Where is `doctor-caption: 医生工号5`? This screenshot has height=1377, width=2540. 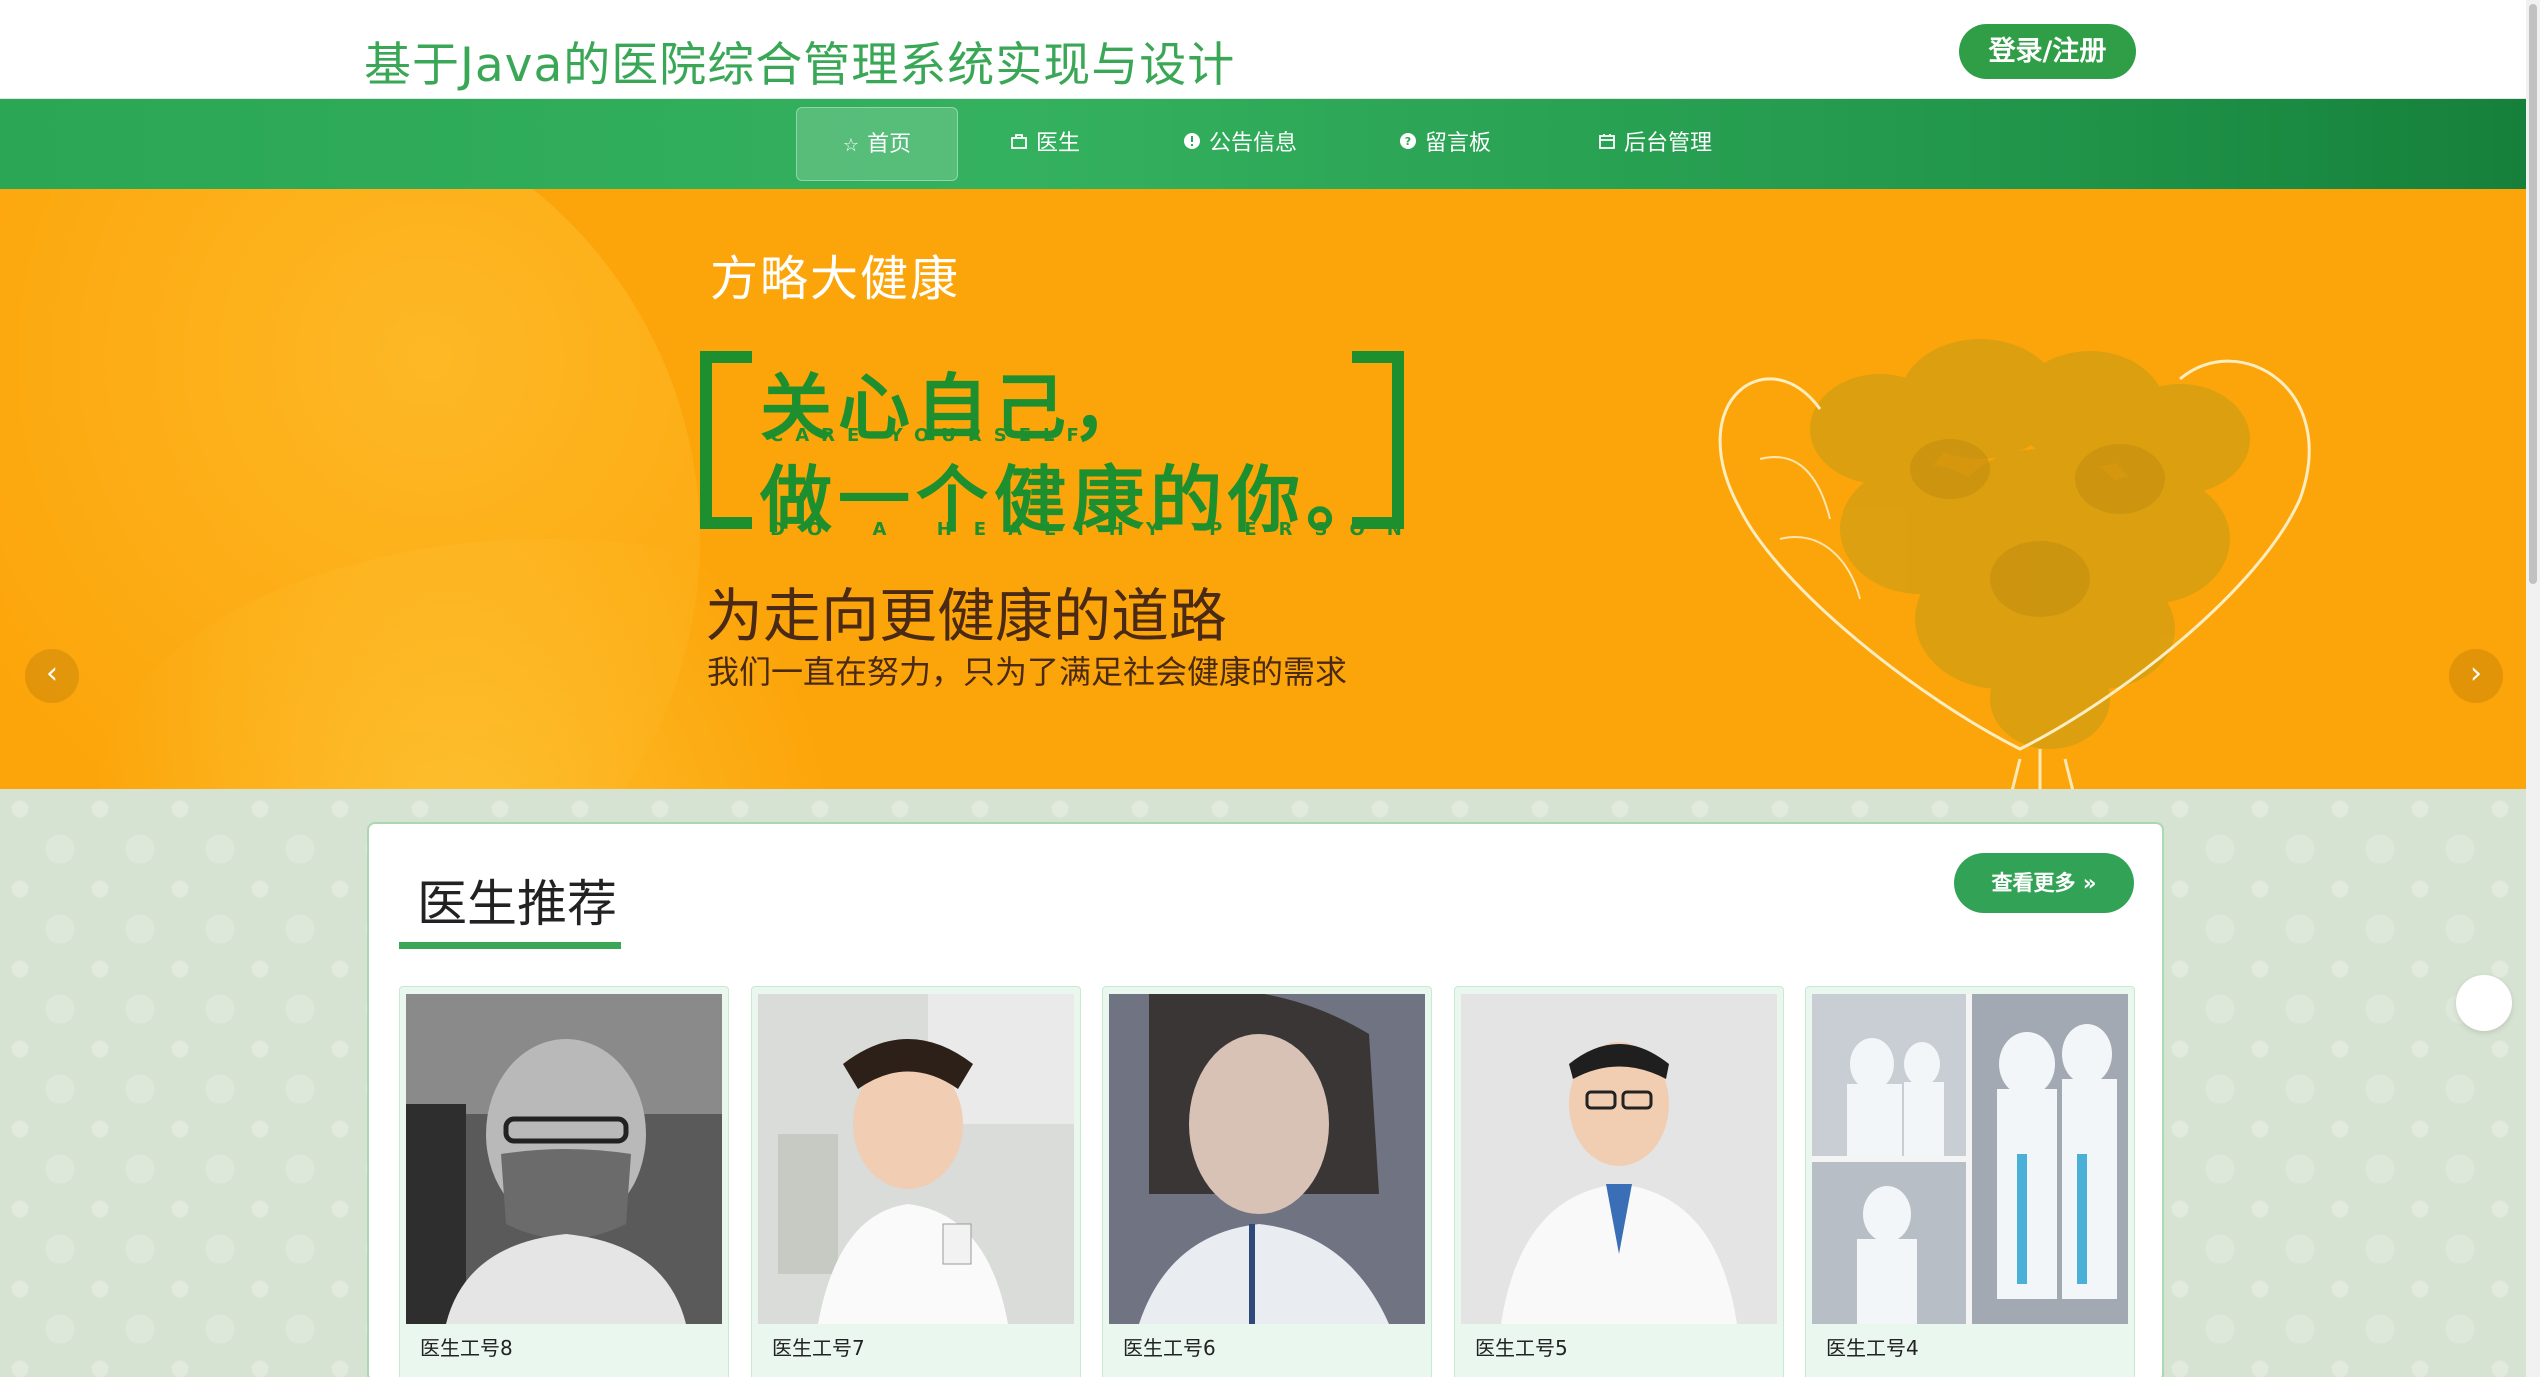
doctor-caption: 医生工号5 is located at coordinates (1521, 1348).